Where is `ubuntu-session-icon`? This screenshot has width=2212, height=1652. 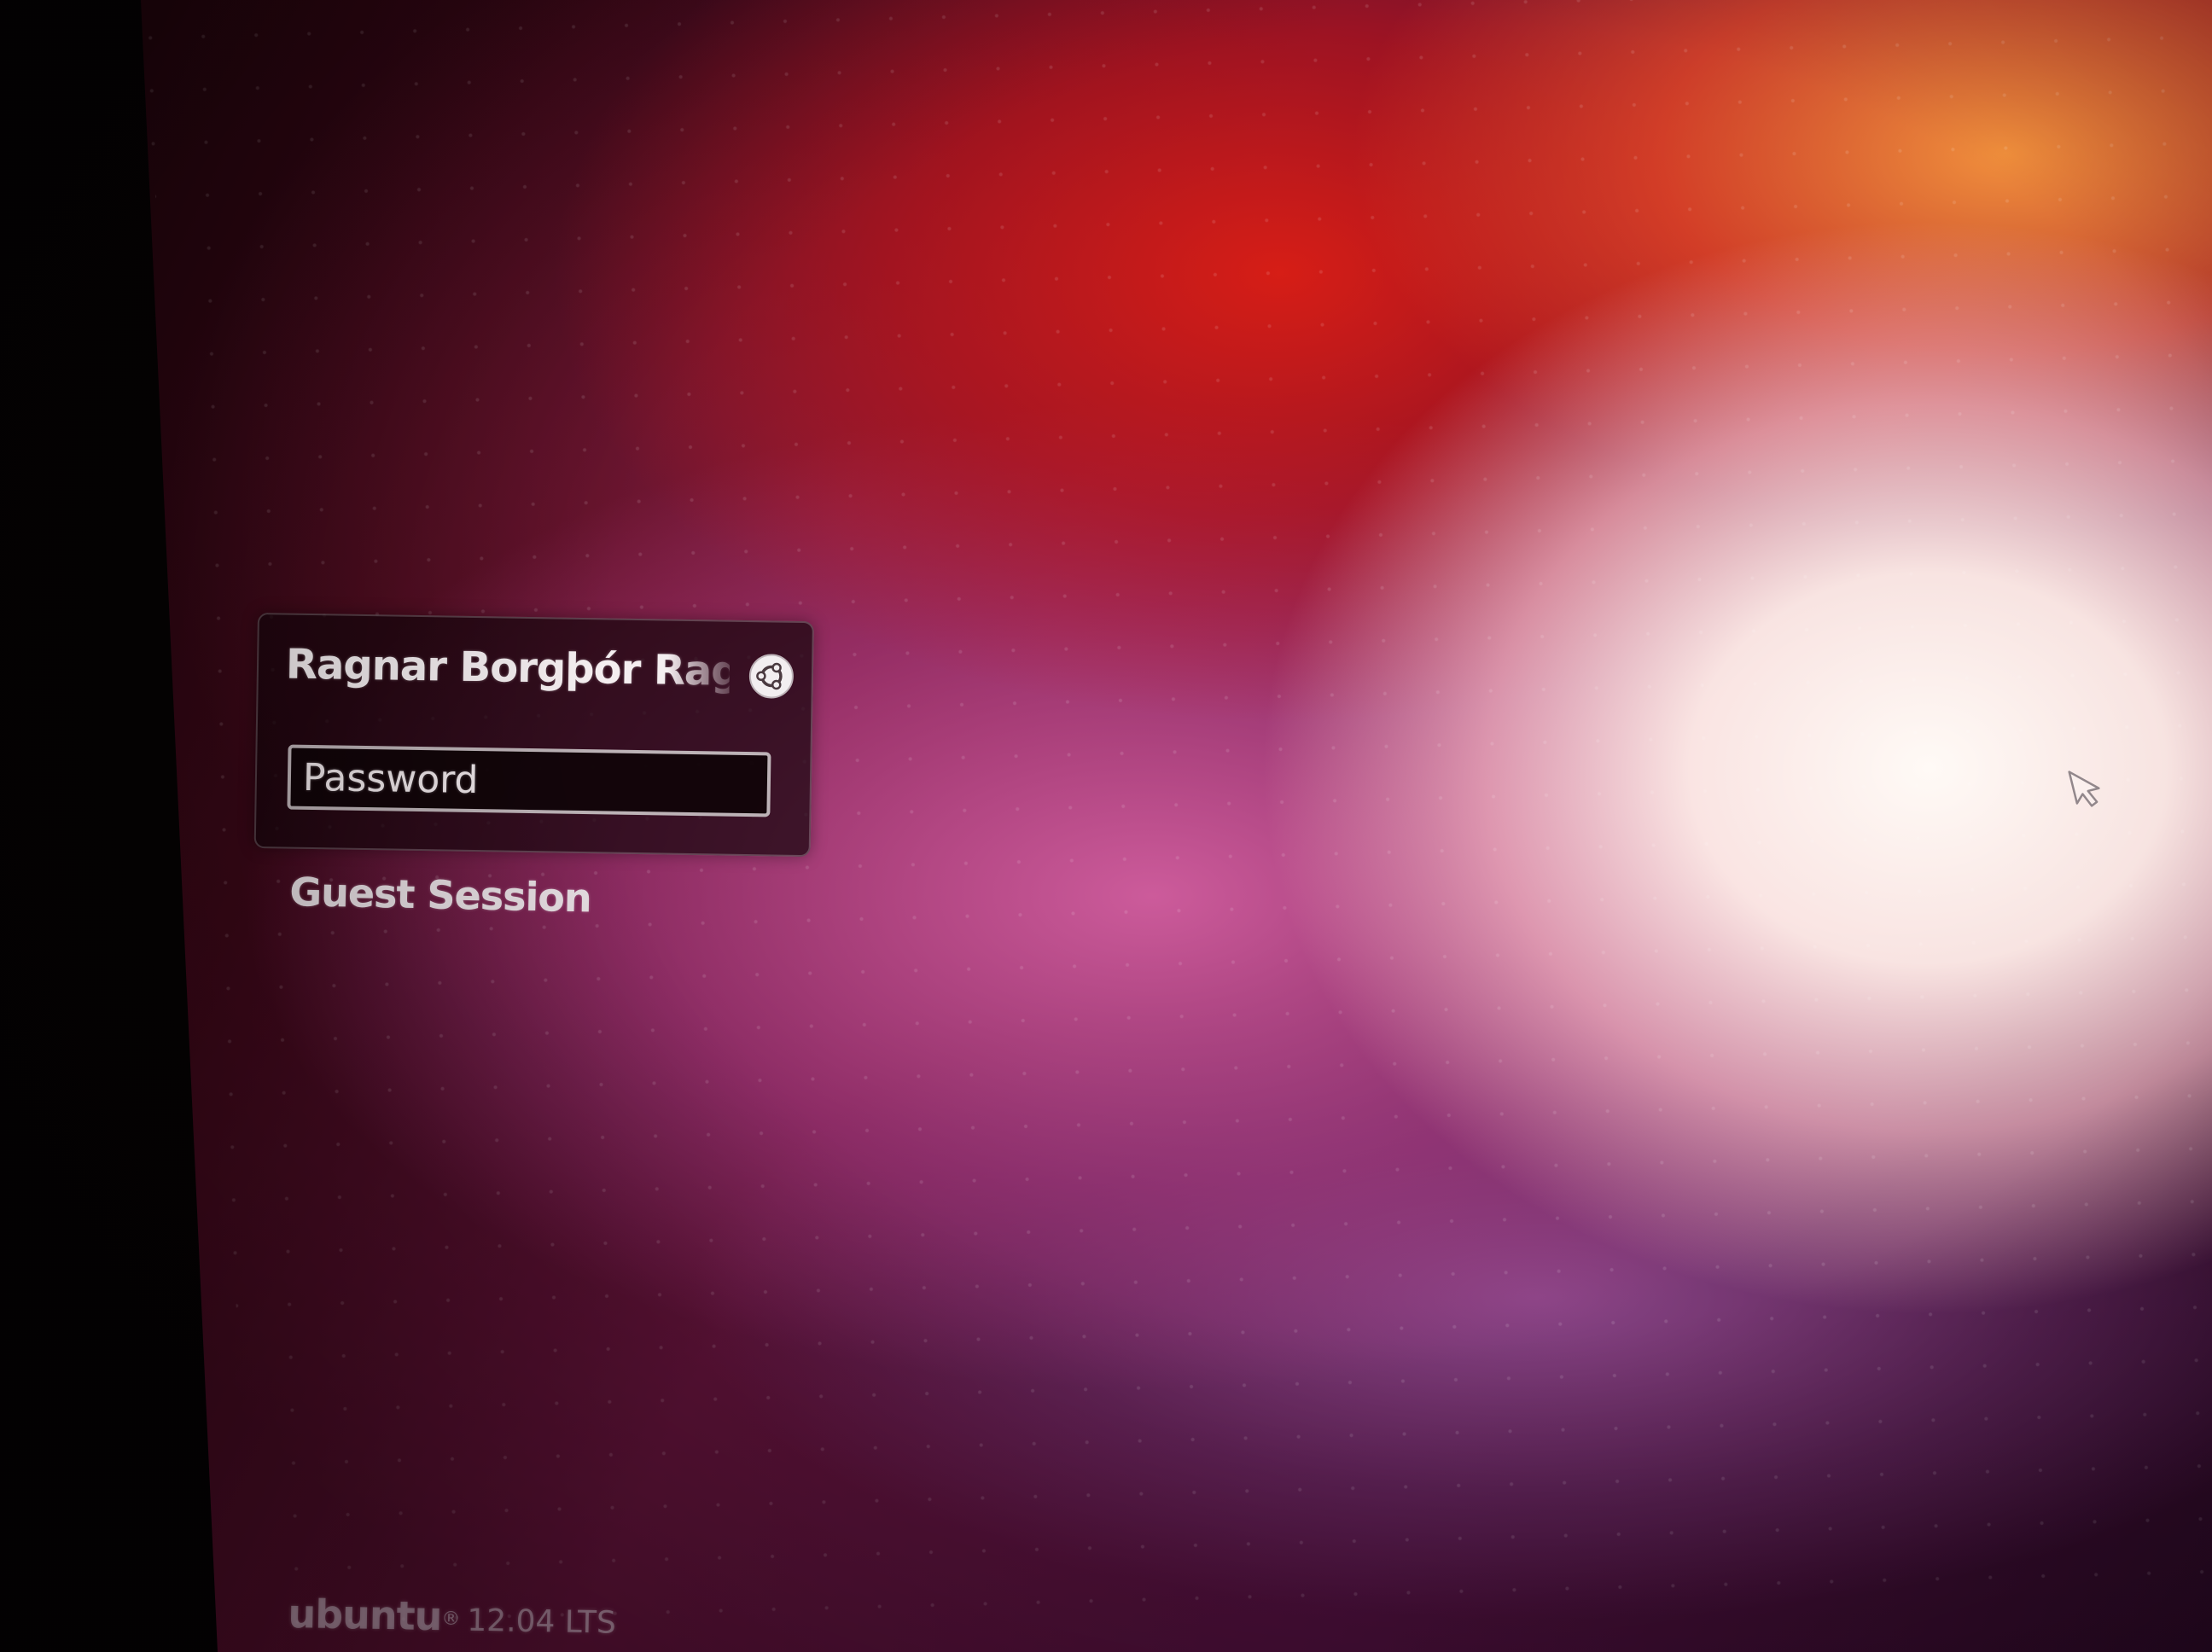
ubuntu-session-icon is located at coordinates (771, 676).